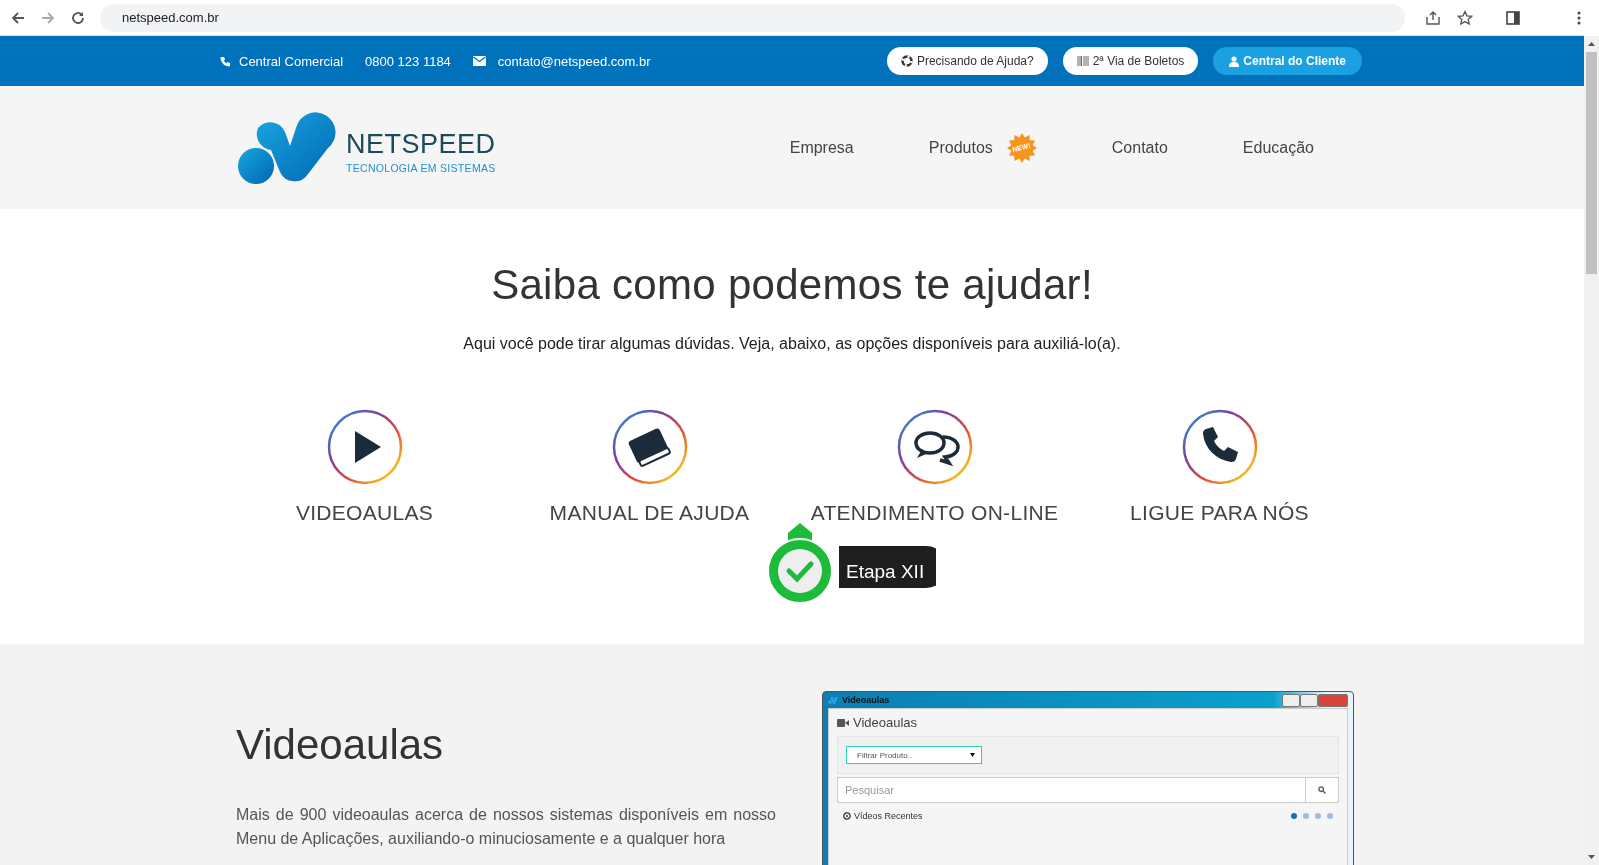 The width and height of the screenshot is (1599, 865). Describe the element at coordinates (1309, 700) in the screenshot. I see `maximize-button` at that location.